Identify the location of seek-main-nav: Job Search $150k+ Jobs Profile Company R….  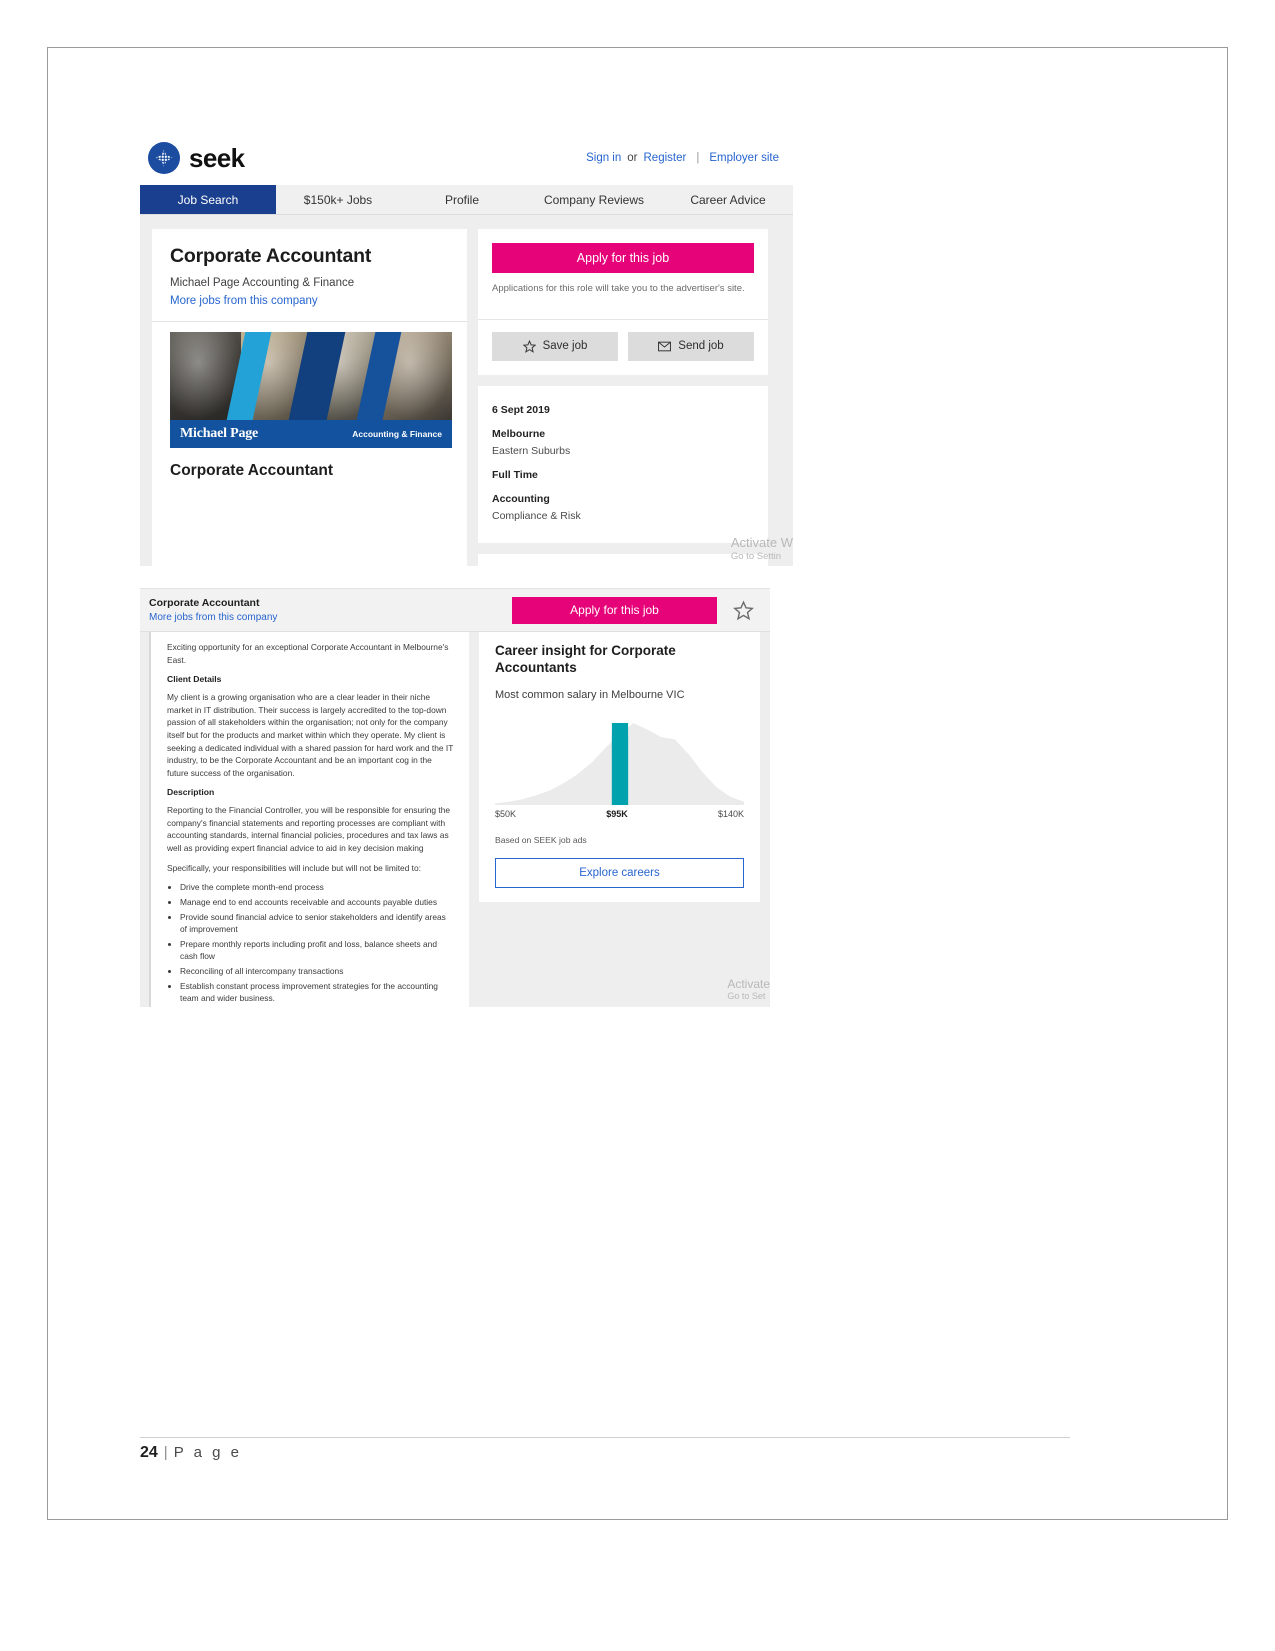
(466, 200).